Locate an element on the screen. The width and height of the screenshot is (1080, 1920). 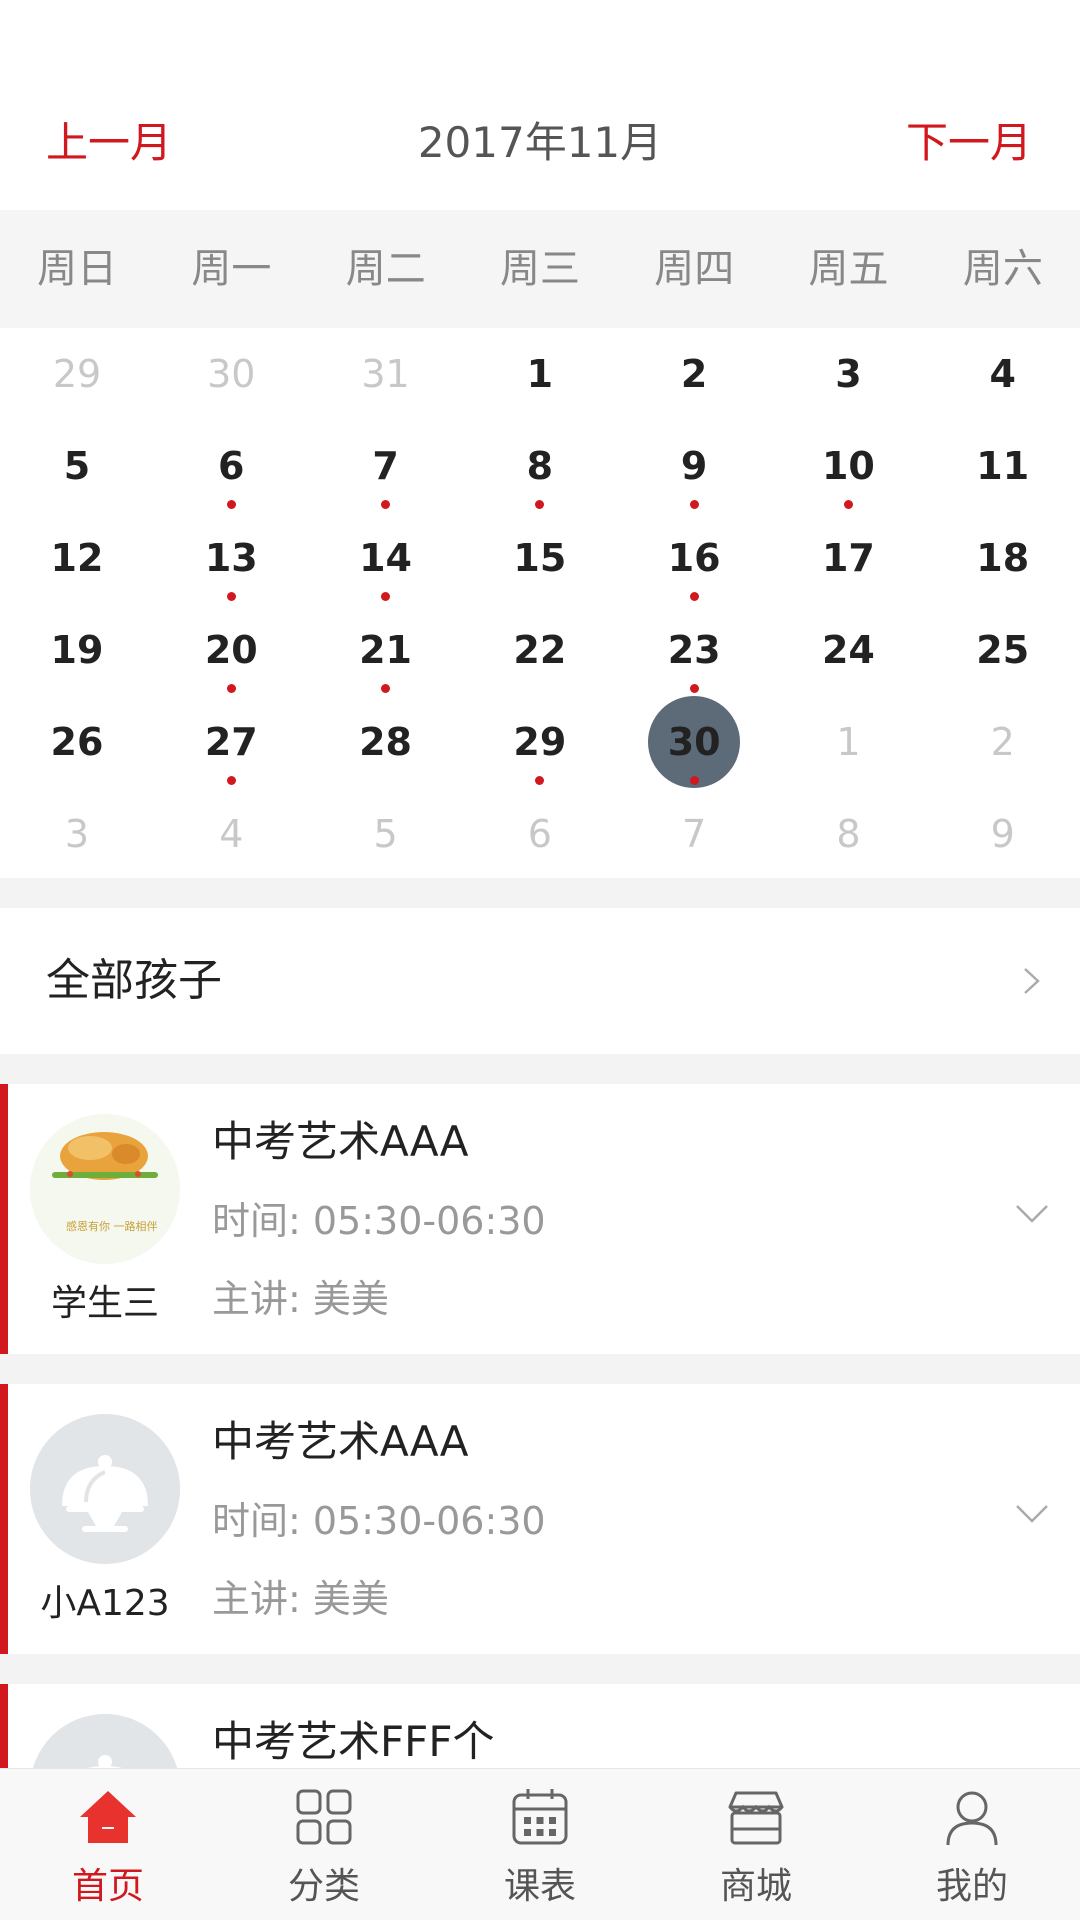
calendar-day: 26 is located at coordinates (77, 742).